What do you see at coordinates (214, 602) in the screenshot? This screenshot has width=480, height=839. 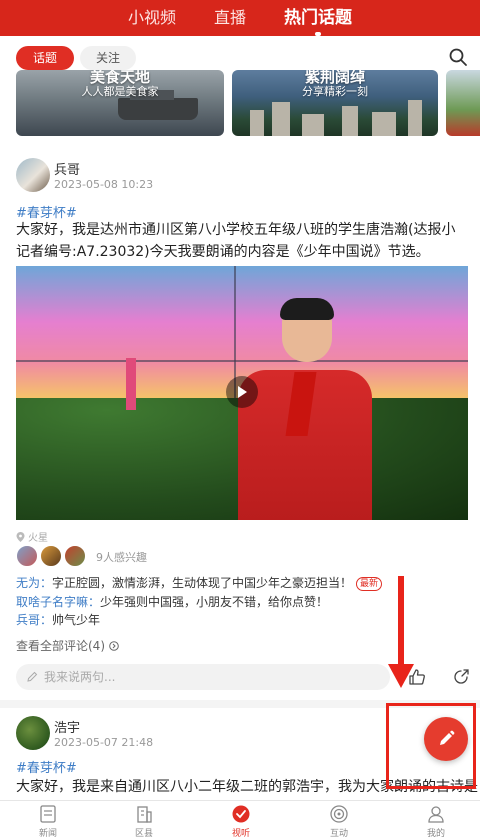 I see `comment-text: 少年强则中国强，小朋友不错，给你点赞！` at bounding box center [214, 602].